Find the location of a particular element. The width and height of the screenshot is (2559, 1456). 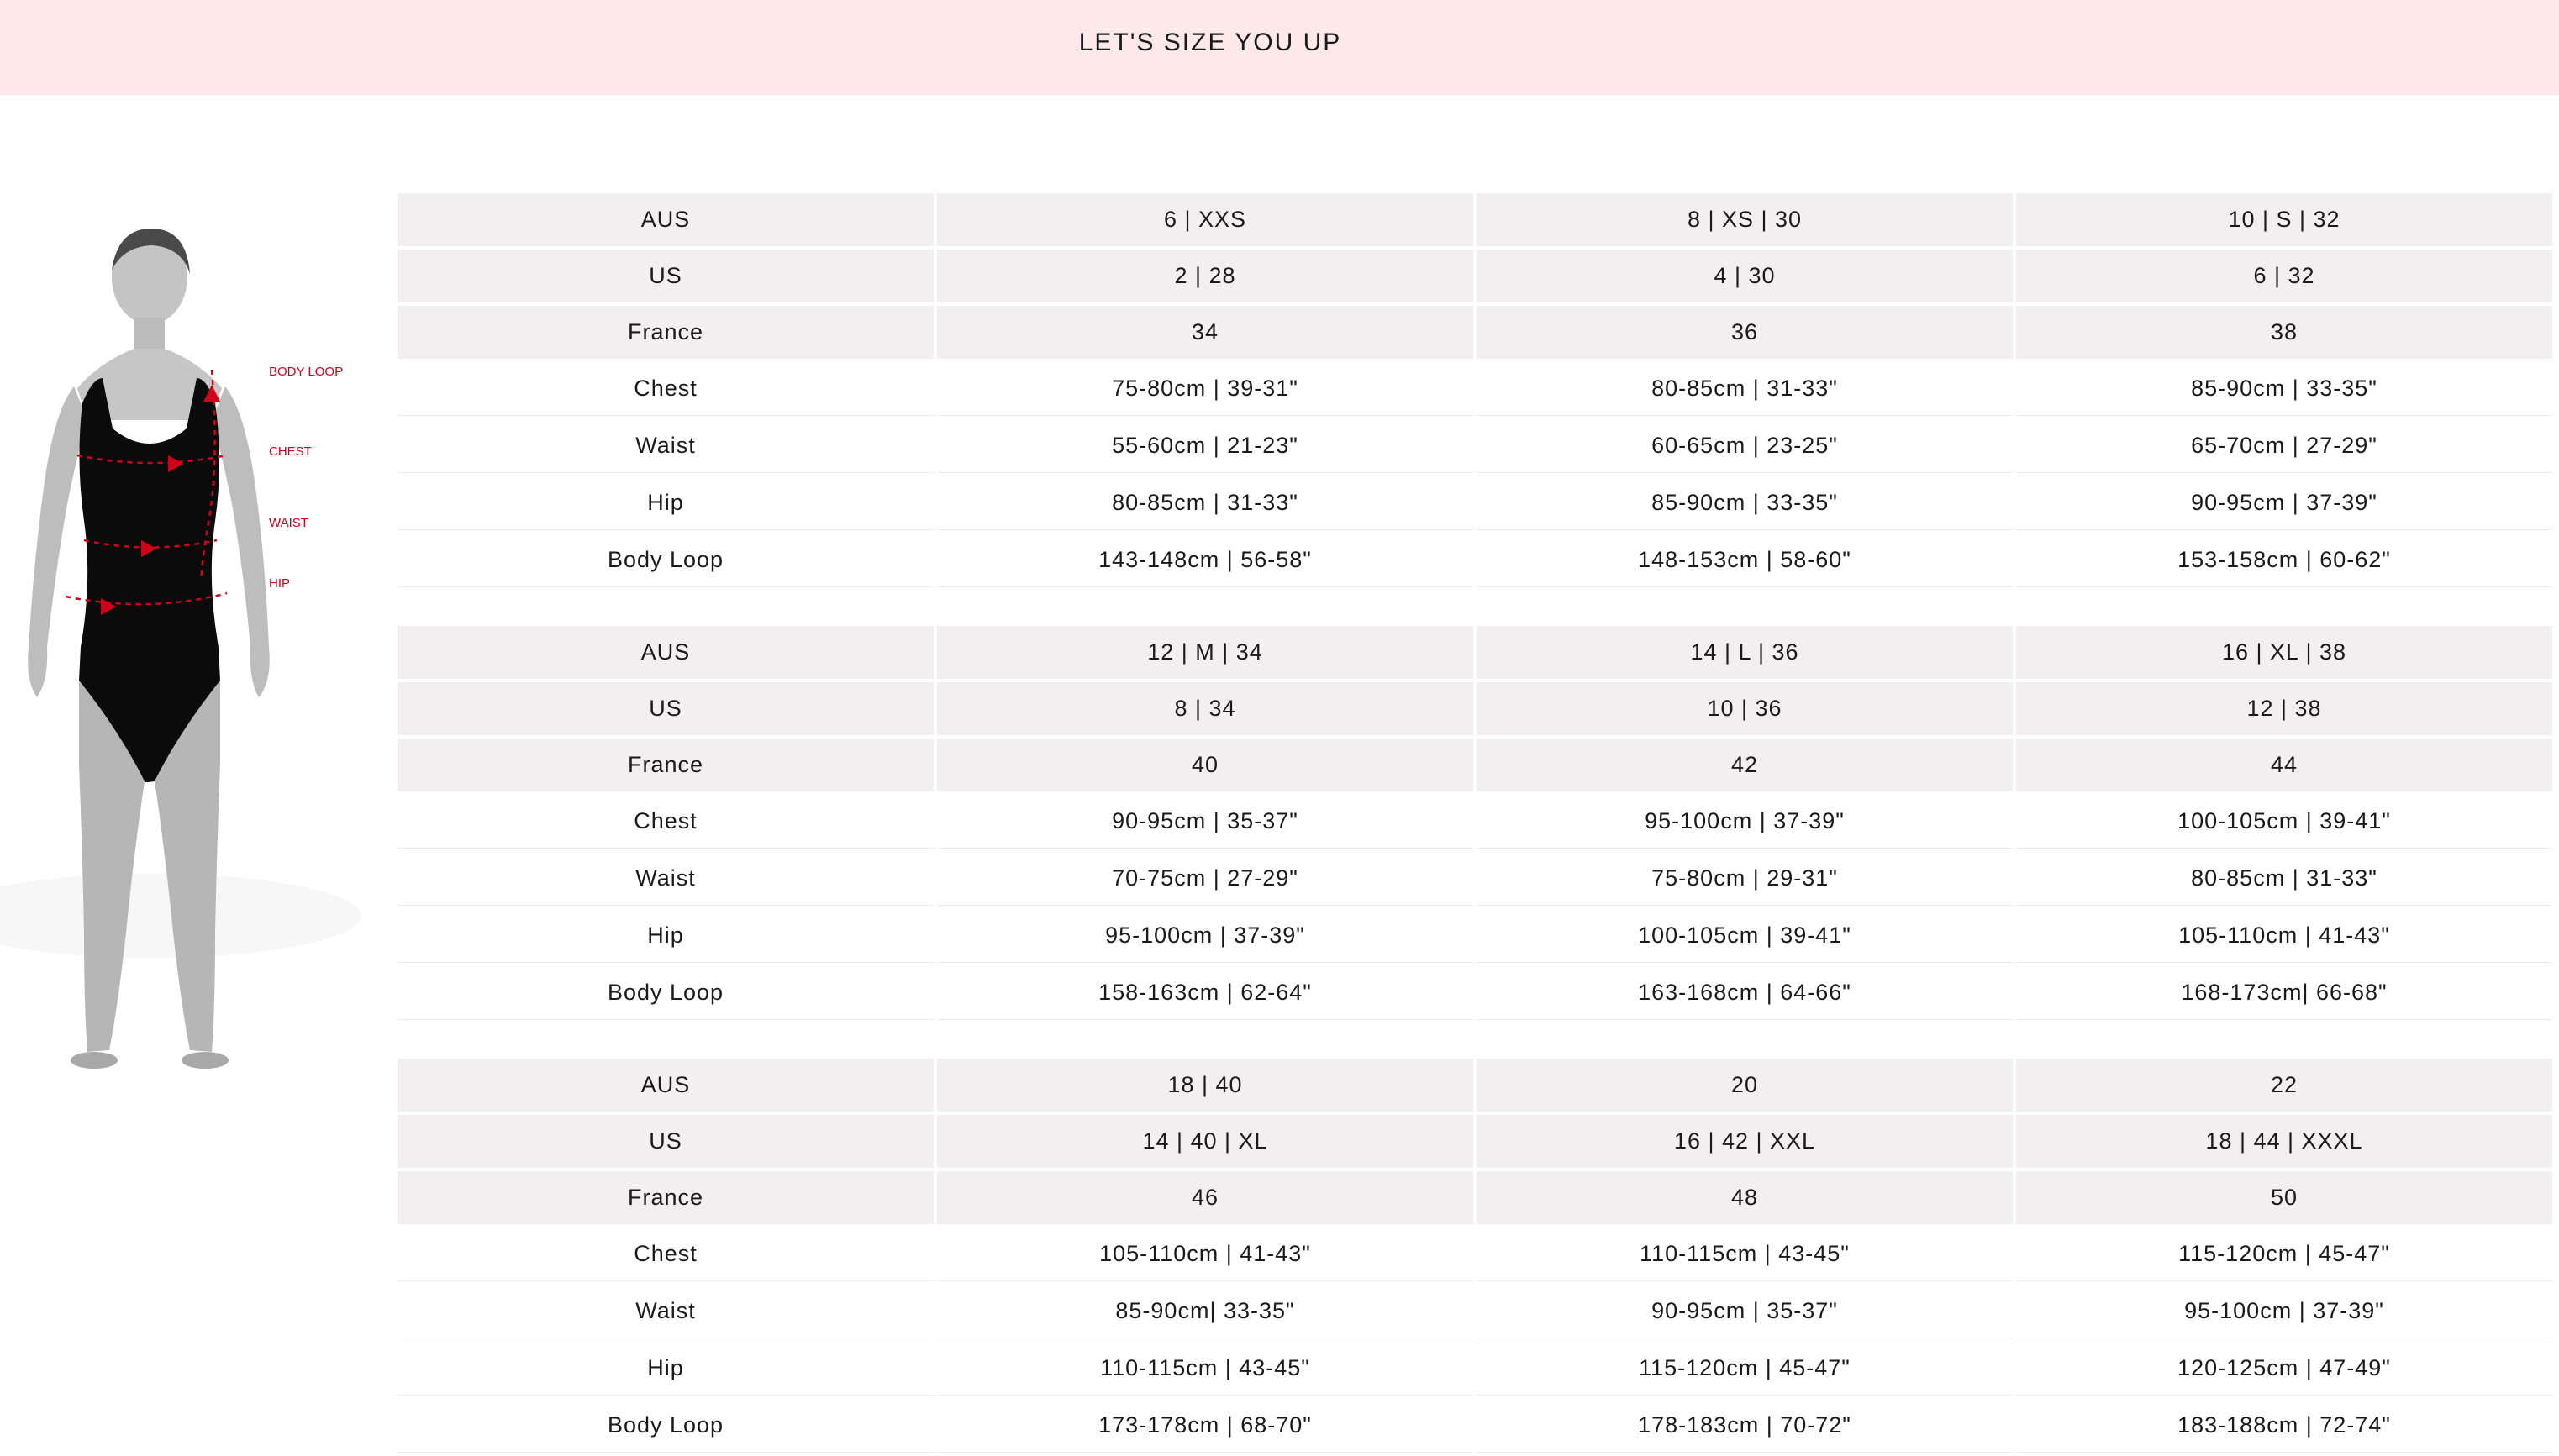

label-chest: CHEST is located at coordinates (290, 452).